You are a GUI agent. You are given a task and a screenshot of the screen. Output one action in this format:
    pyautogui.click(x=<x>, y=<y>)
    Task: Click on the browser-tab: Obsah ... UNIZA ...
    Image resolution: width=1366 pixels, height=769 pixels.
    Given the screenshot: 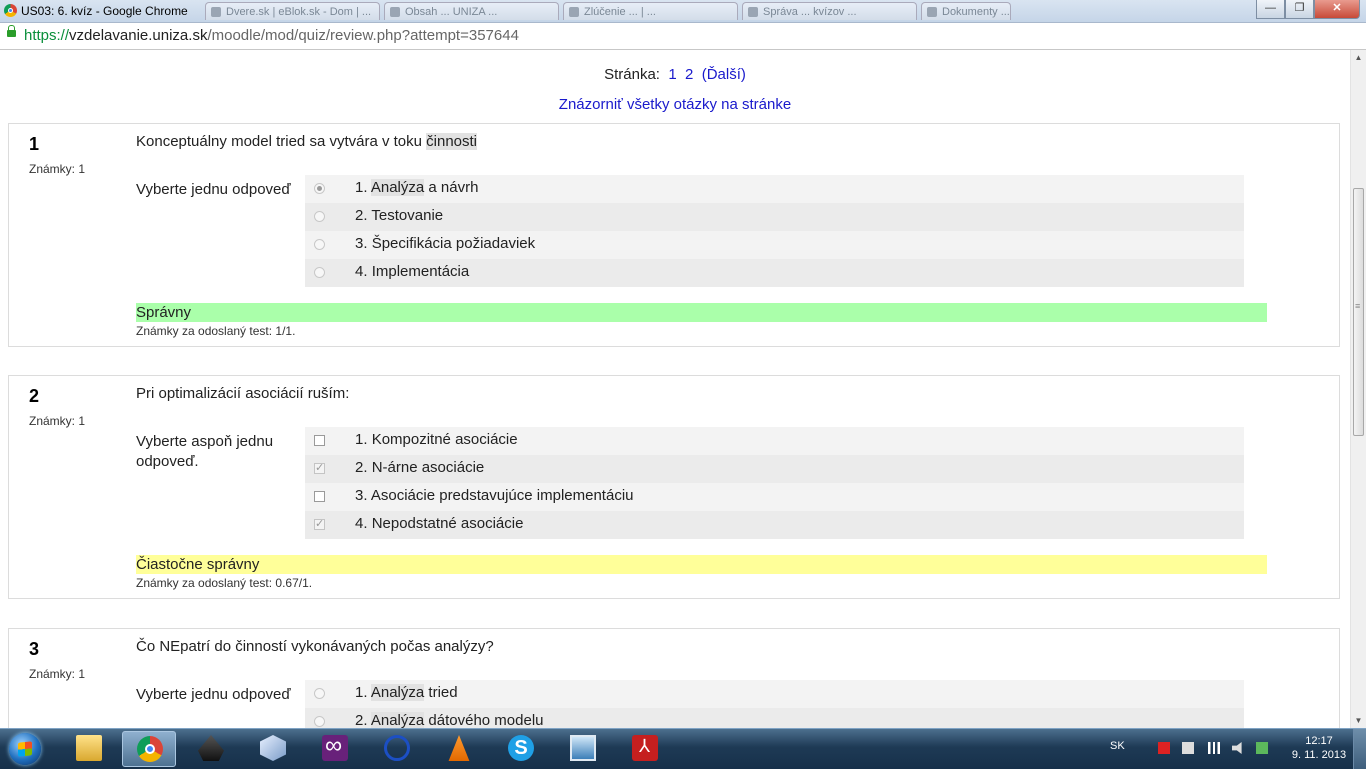 What is the action you would take?
    pyautogui.click(x=471, y=11)
    